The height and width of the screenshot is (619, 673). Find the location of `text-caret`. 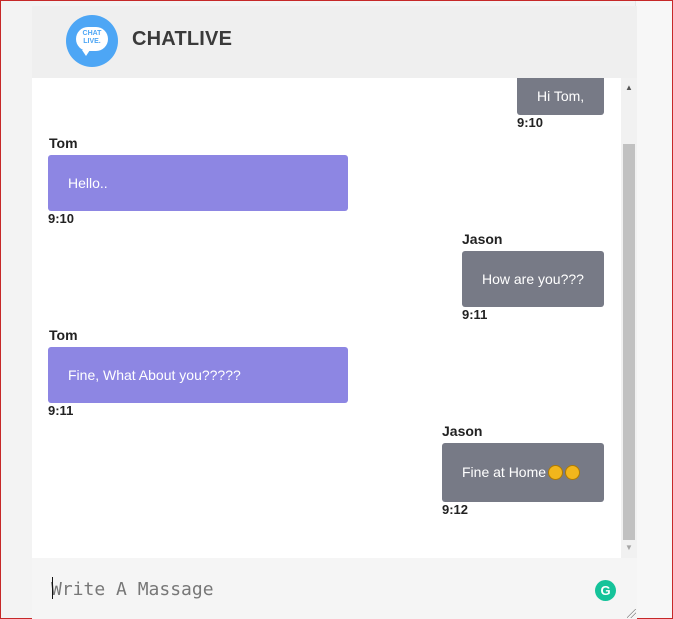

text-caret is located at coordinates (52, 588).